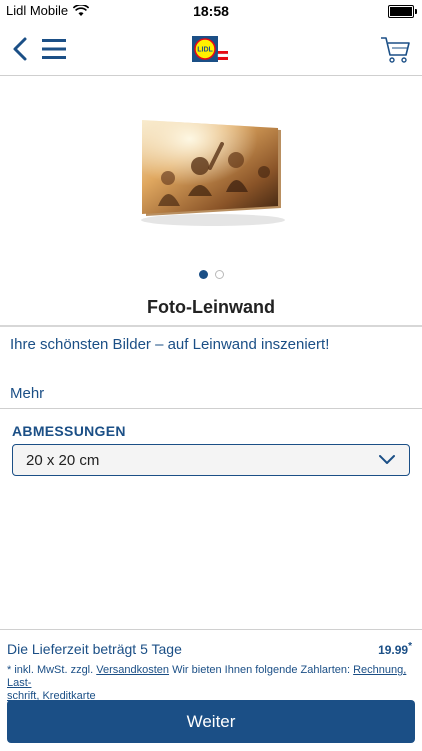  What do you see at coordinates (132, 670) in the screenshot?
I see `shipping-costs-link: Versandkosten` at bounding box center [132, 670].